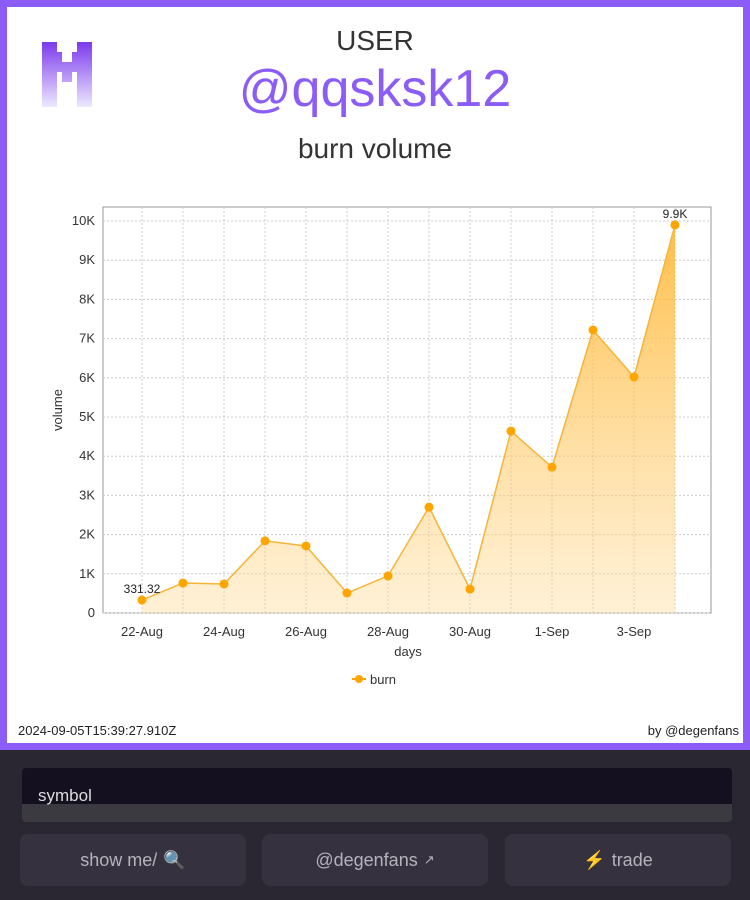 The height and width of the screenshot is (900, 750). What do you see at coordinates (87, 455) in the screenshot?
I see `y-tick-label: 4K` at bounding box center [87, 455].